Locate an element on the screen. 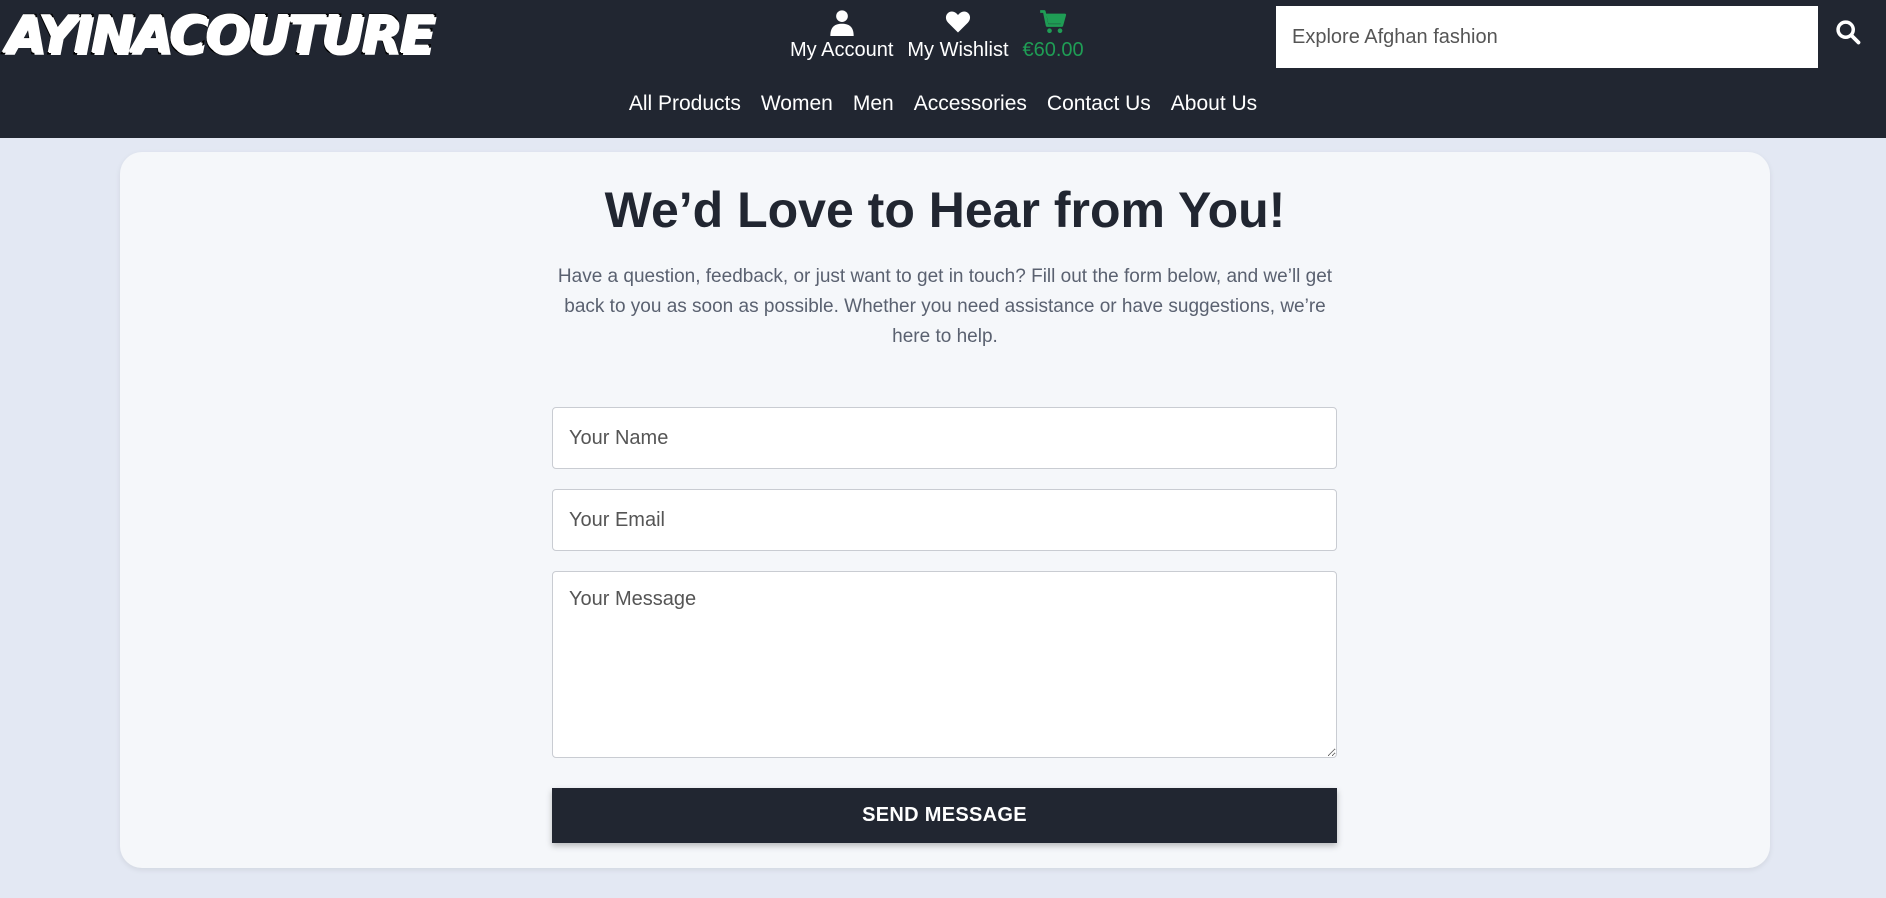  search-icon is located at coordinates (1848, 32).